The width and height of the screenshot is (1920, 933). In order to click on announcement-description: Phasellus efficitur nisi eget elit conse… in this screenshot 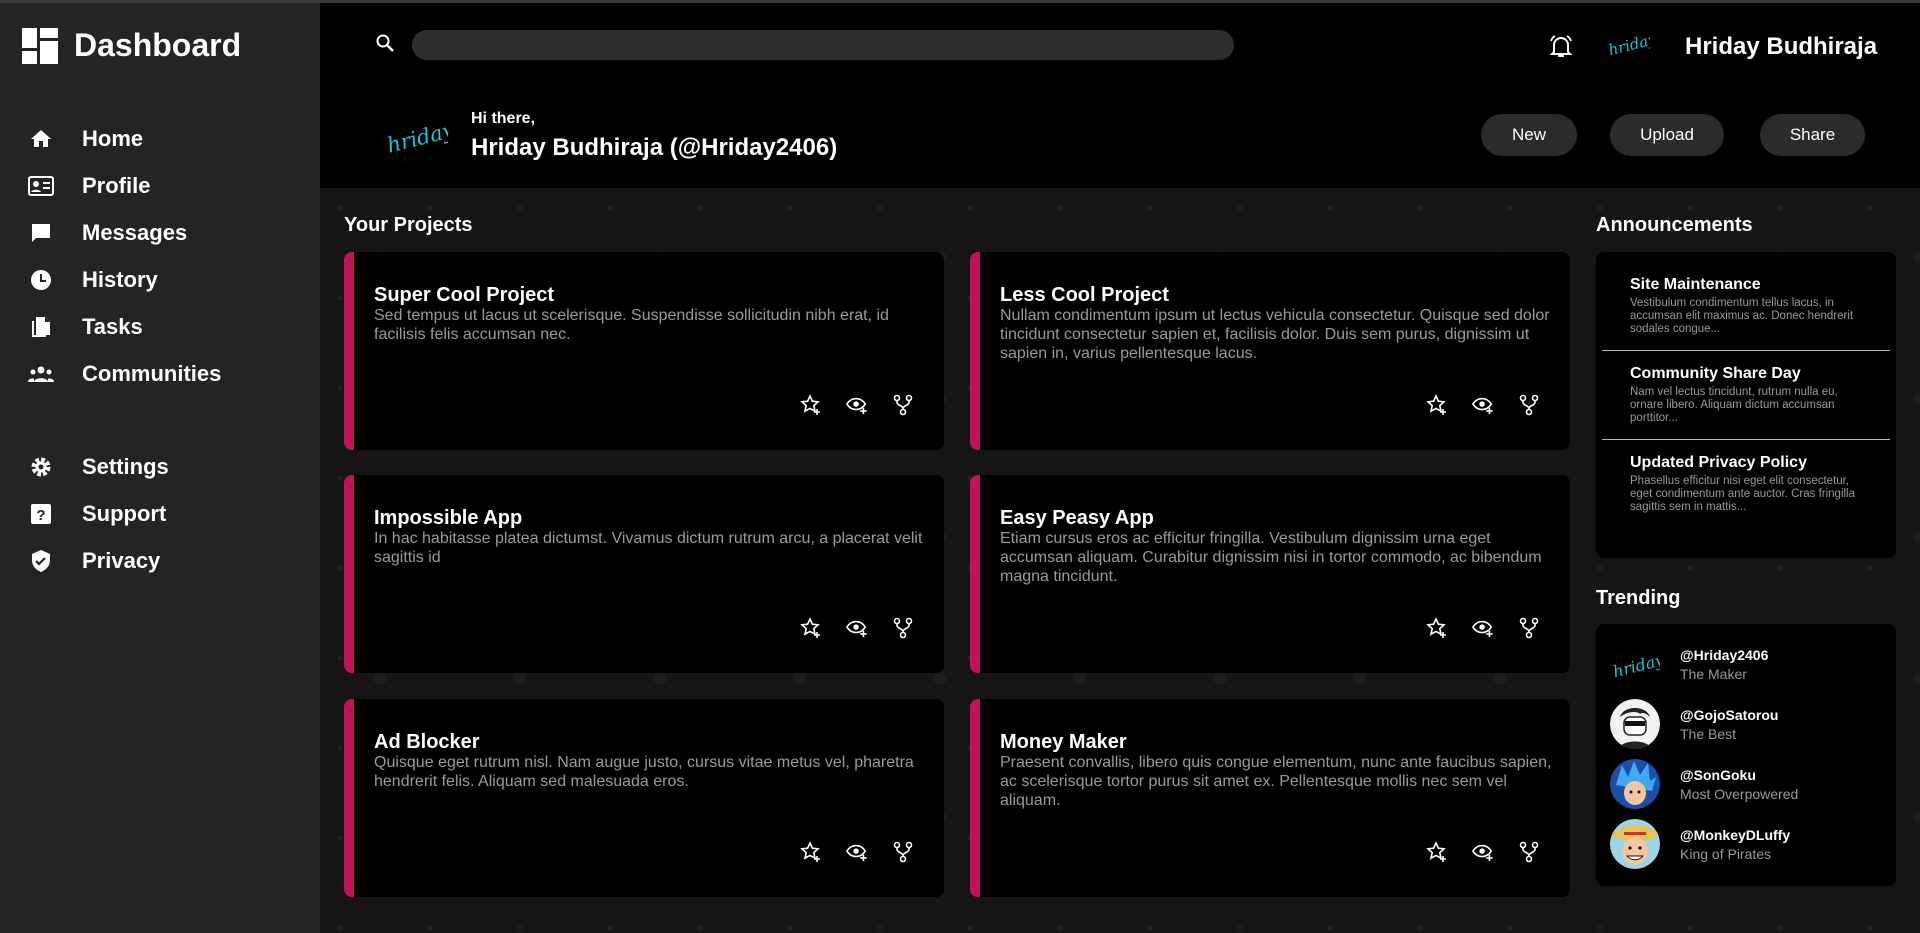, I will do `click(1743, 494)`.